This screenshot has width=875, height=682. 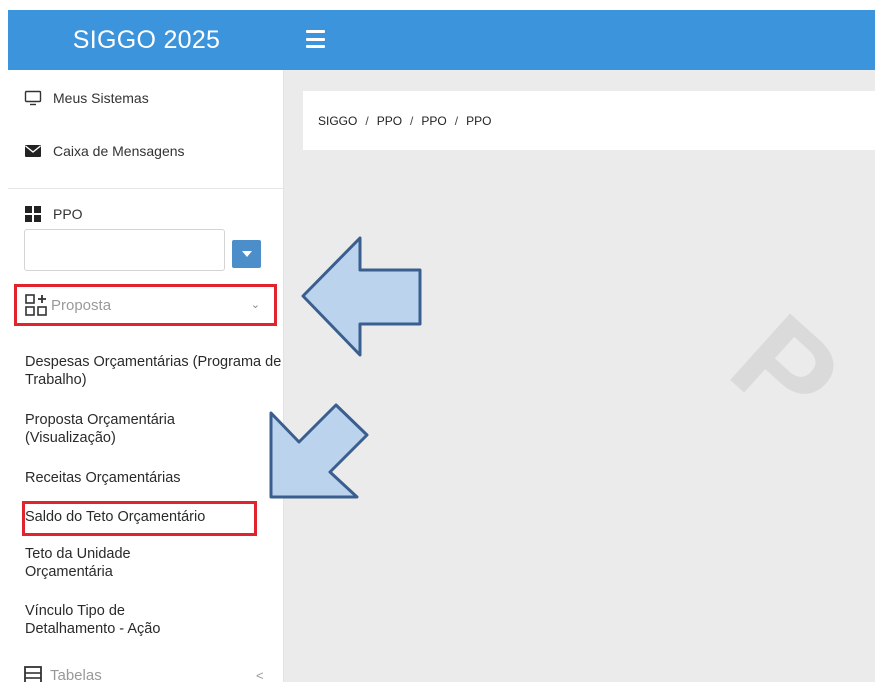 I want to click on top-header: SIGGO 2025, so click(x=441, y=40).